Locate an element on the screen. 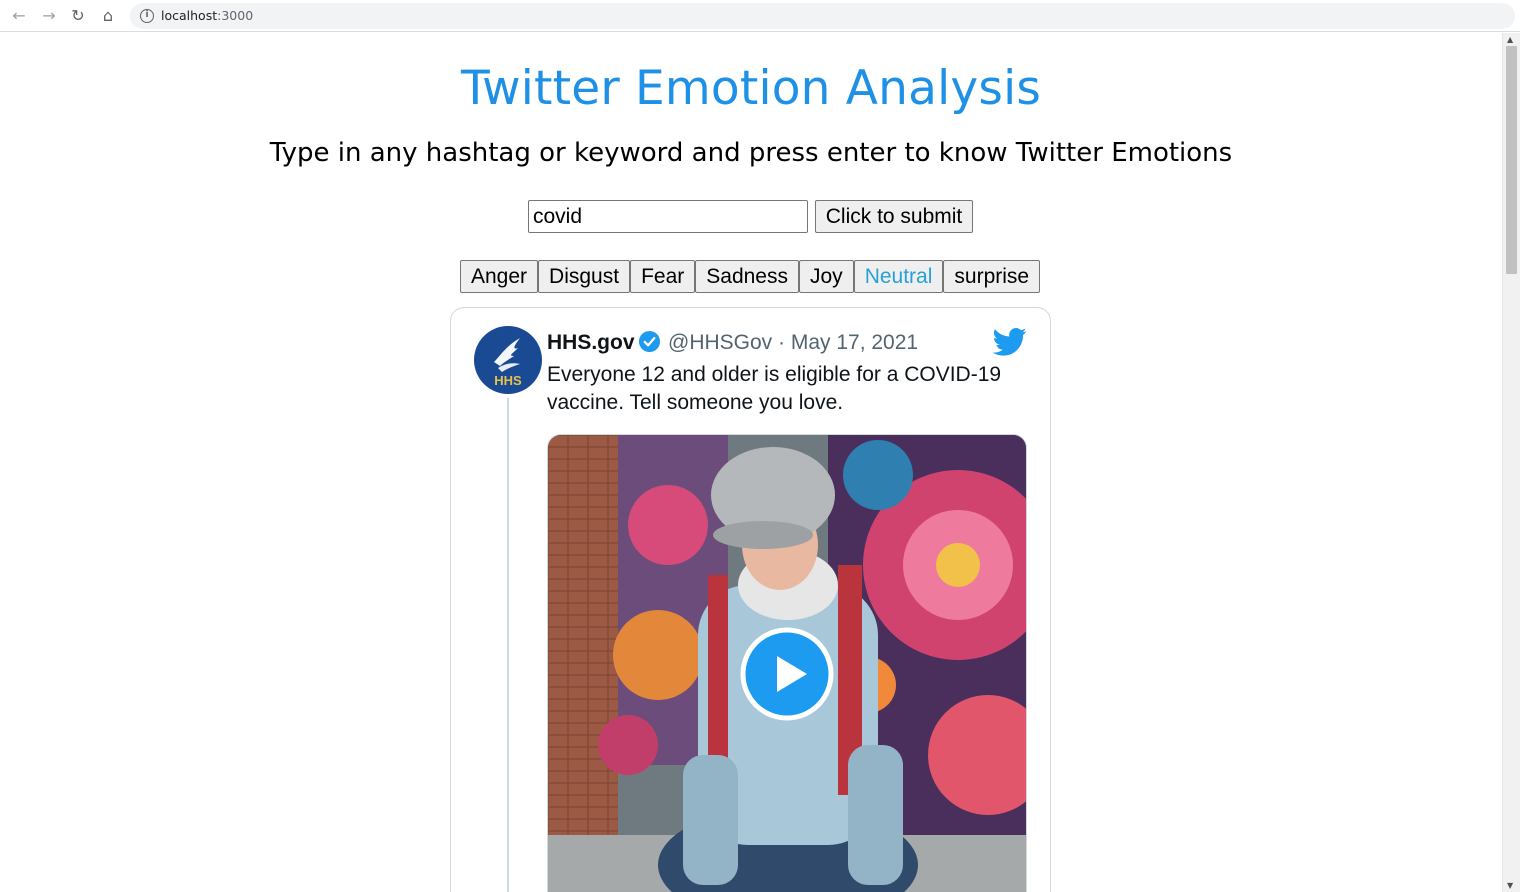 The height and width of the screenshot is (892, 1520). scroll-down-icon: ▼ is located at coordinates (1510, 885).